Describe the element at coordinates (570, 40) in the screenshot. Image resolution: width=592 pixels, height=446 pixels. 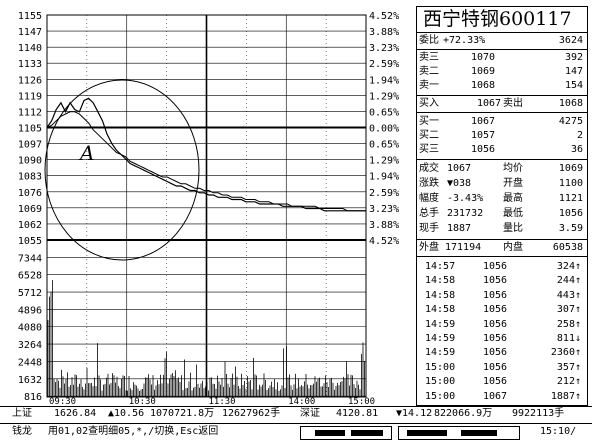
I see `weicha-value: 3624` at that location.